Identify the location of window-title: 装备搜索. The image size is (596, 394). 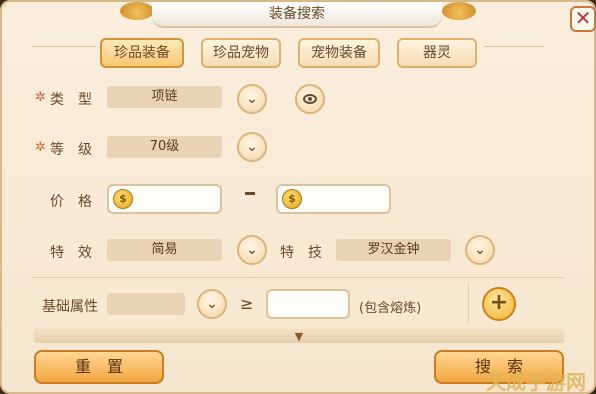
(297, 15).